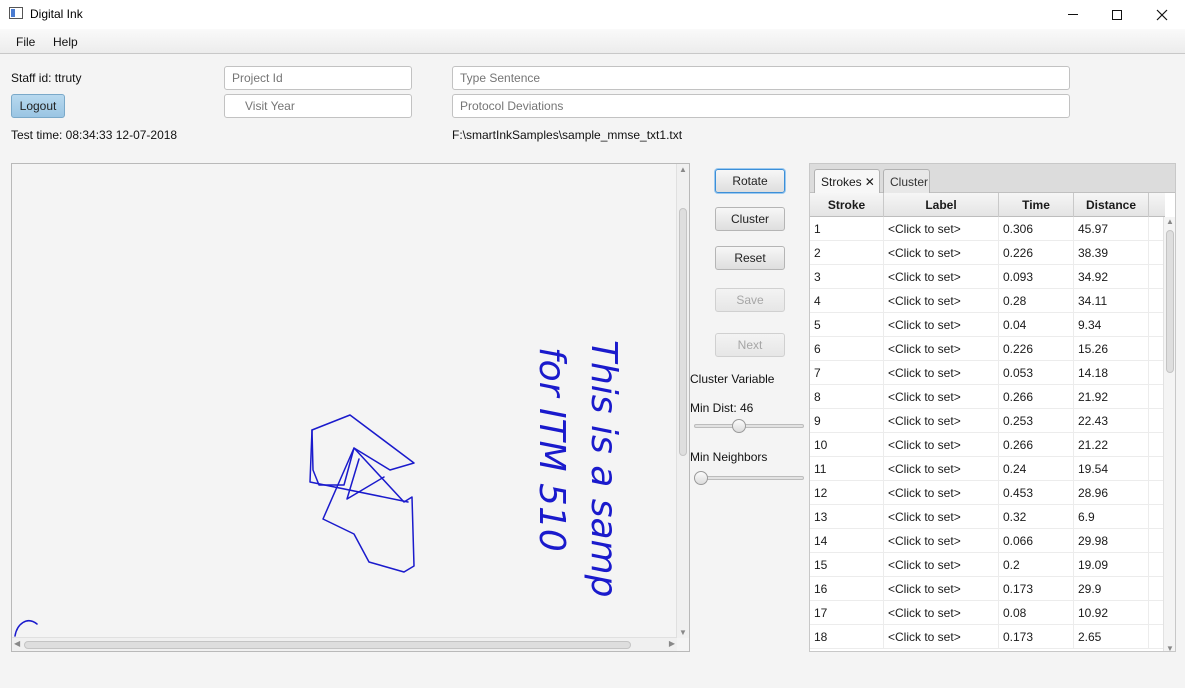 The image size is (1185, 688). Describe the element at coordinates (1170, 647) in the screenshot. I see `table-scroll-down-icon: ▼` at that location.